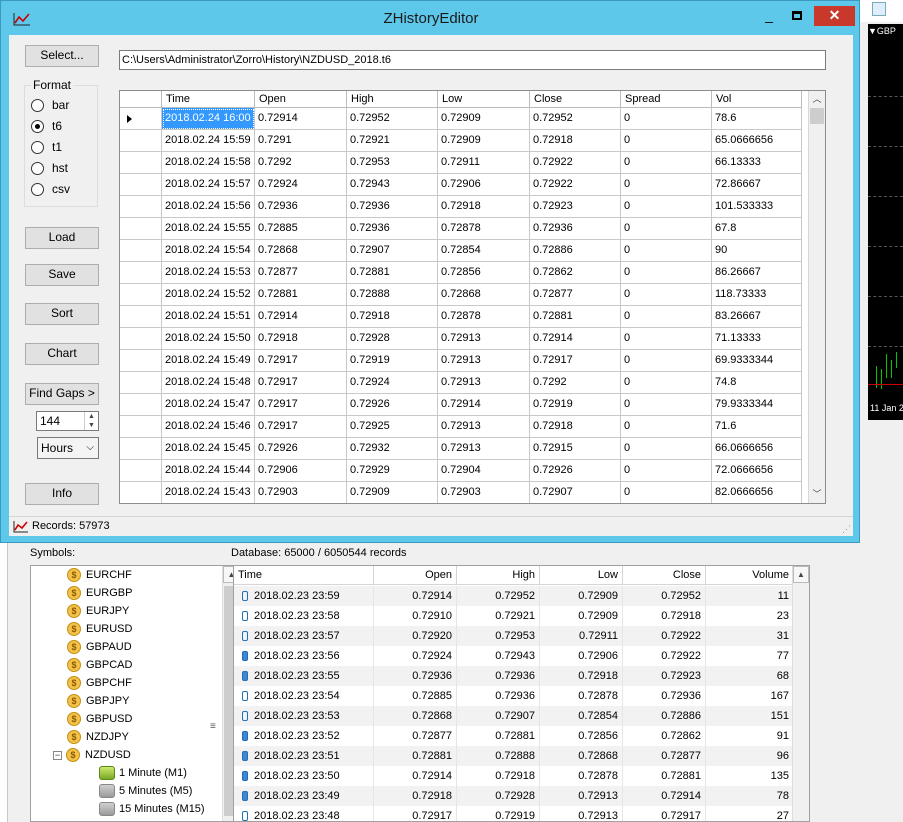  I want to click on grid-cell: 67.8, so click(757, 229).